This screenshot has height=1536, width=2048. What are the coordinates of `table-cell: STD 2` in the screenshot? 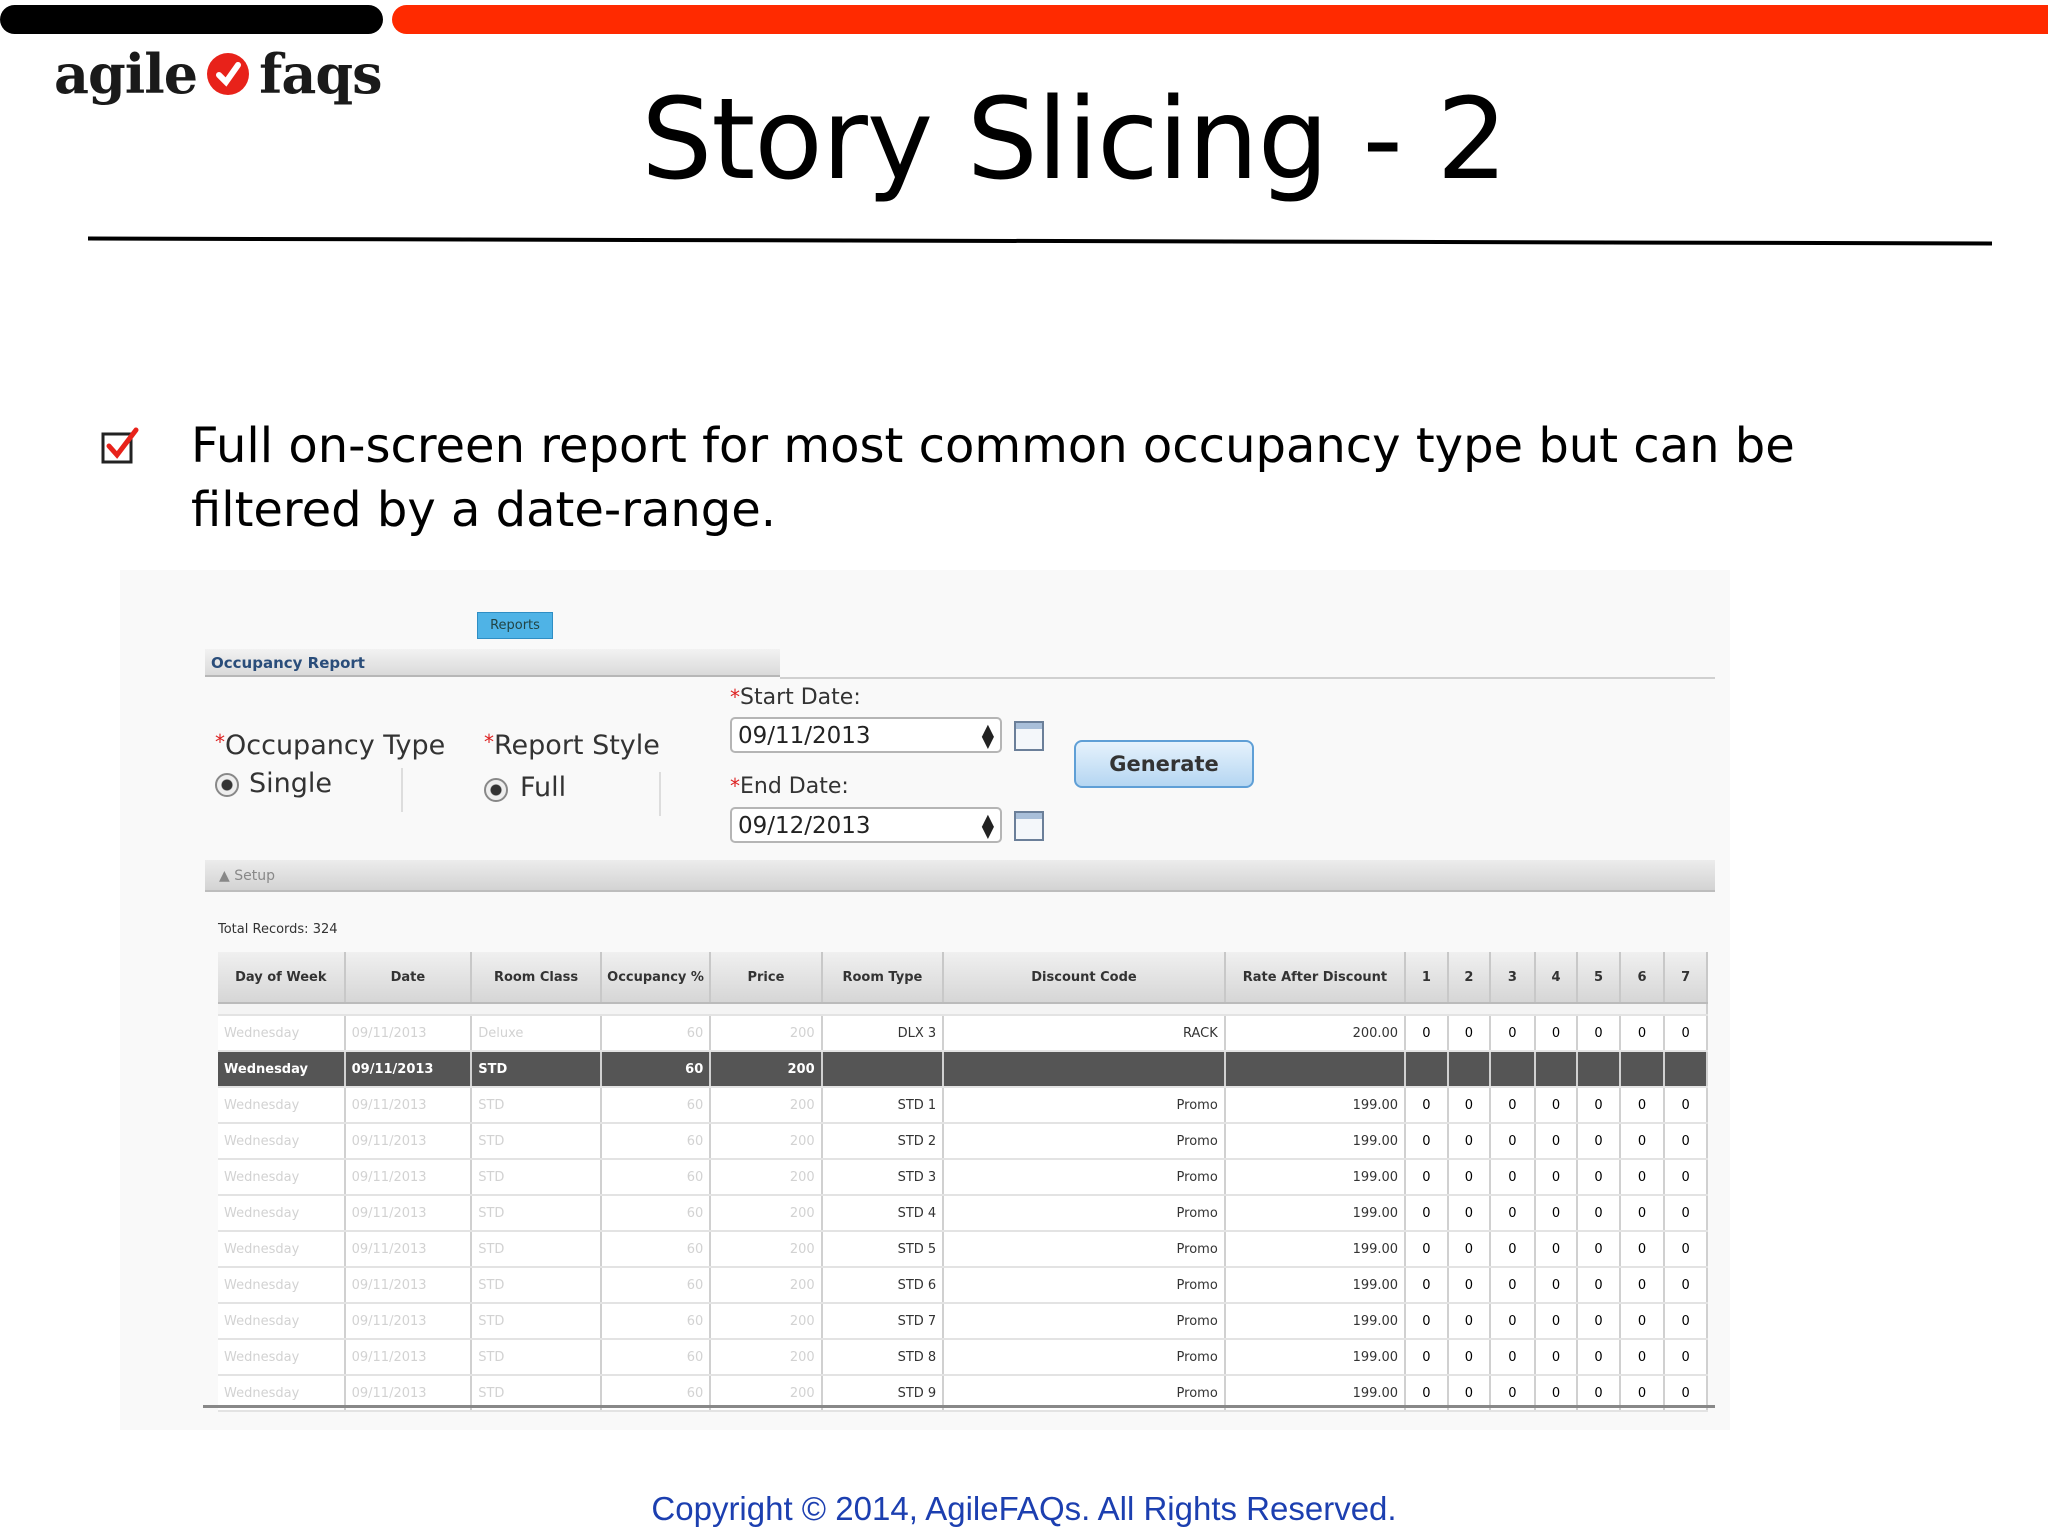 It's located at (883, 1141).